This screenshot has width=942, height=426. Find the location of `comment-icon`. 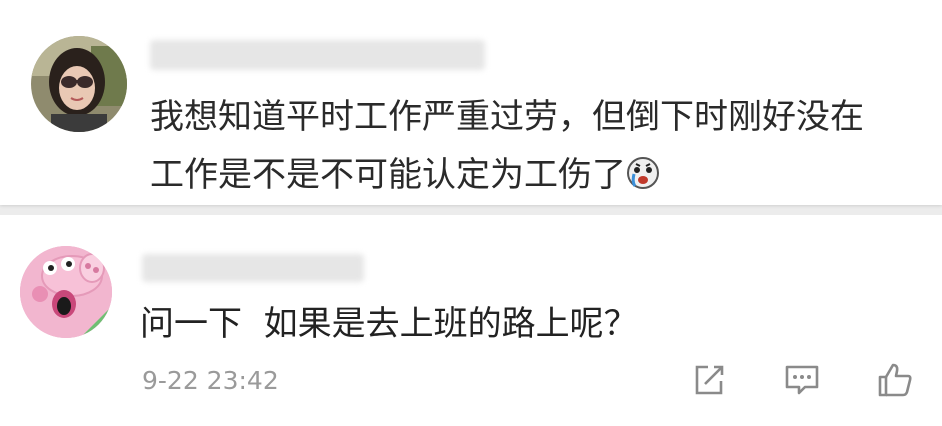

comment-icon is located at coordinates (802, 382).